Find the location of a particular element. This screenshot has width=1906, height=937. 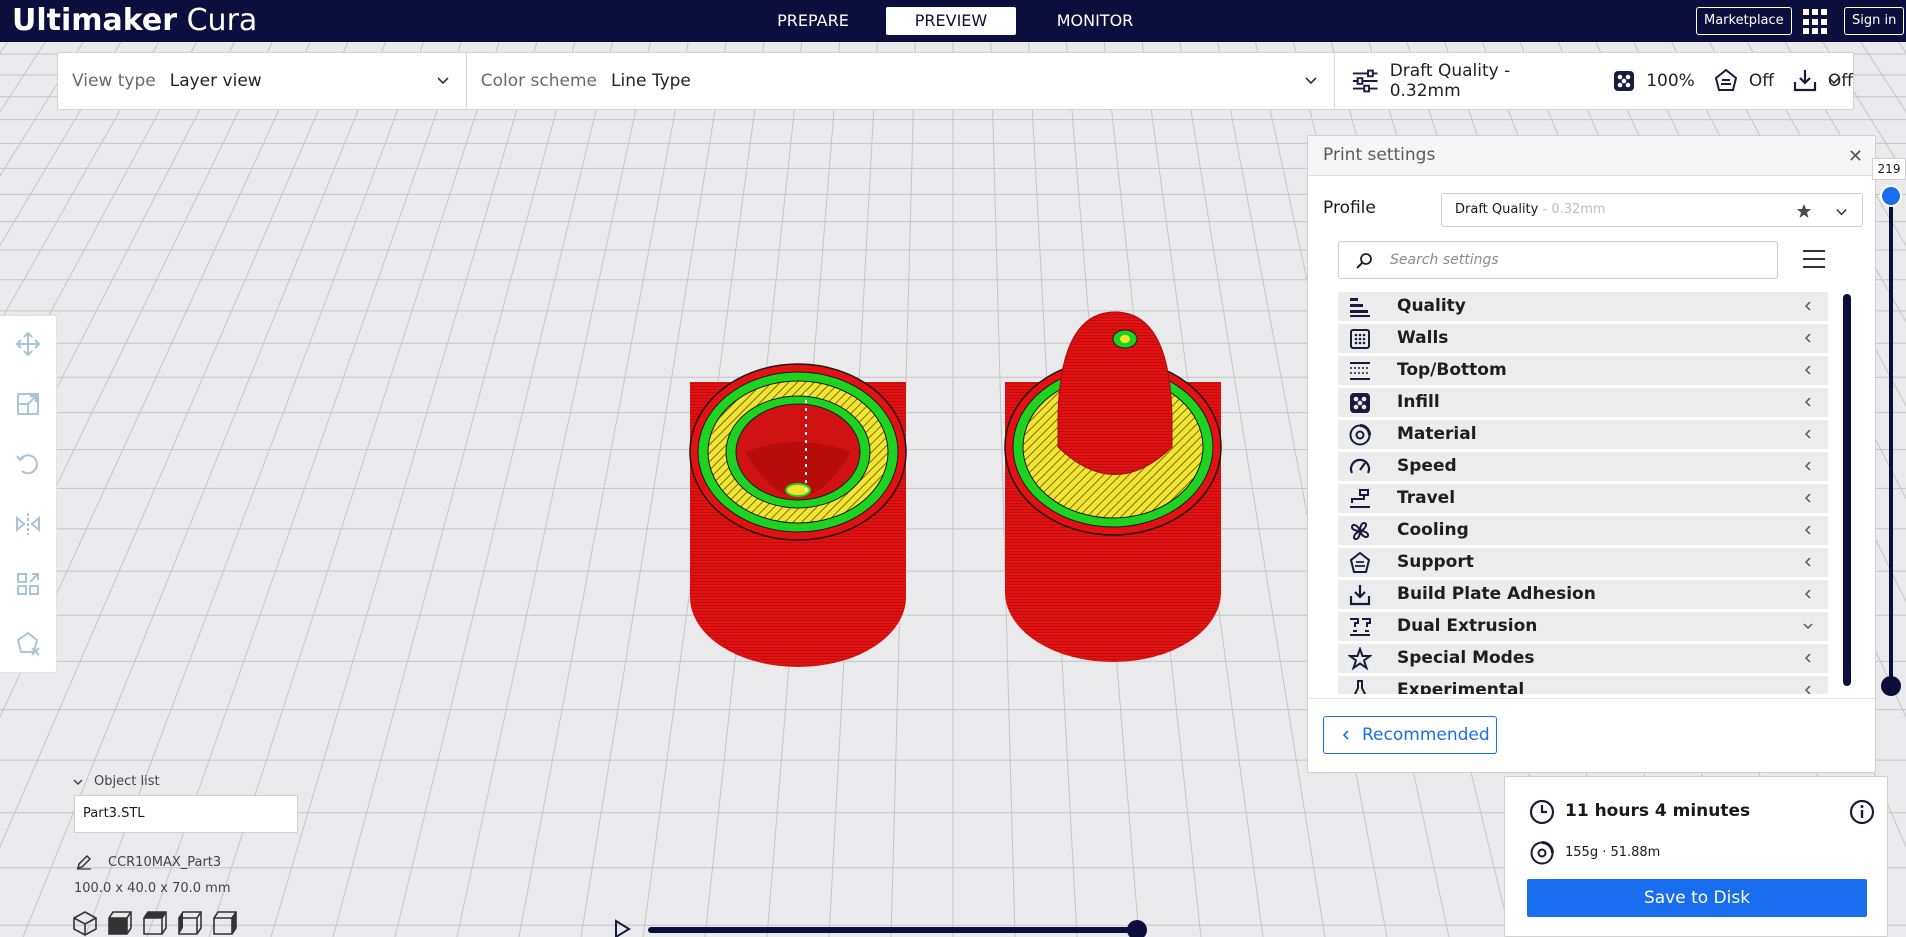

category-label: Special Modes is located at coordinates (1466, 658).